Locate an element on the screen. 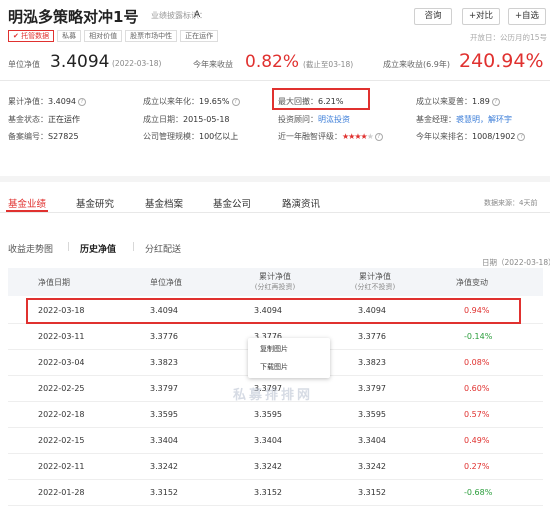 Image resolution: width=550 pixels, height=531 pixels. scale-info: 公司管理规模：100亿以上 is located at coordinates (191, 136).